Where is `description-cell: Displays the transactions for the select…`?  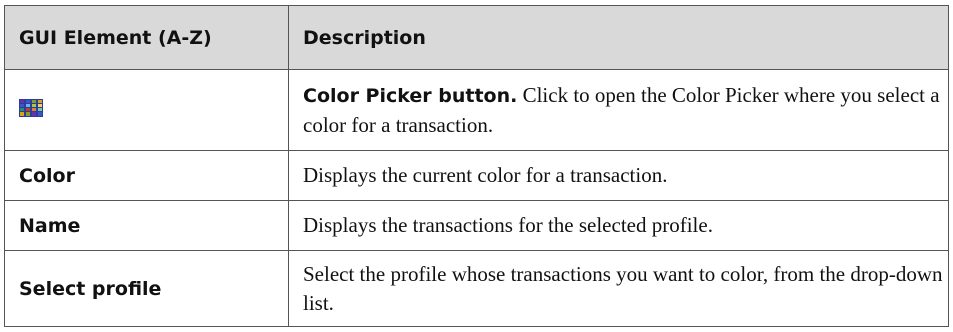 description-cell: Displays the transactions for the select… is located at coordinates (618, 225).